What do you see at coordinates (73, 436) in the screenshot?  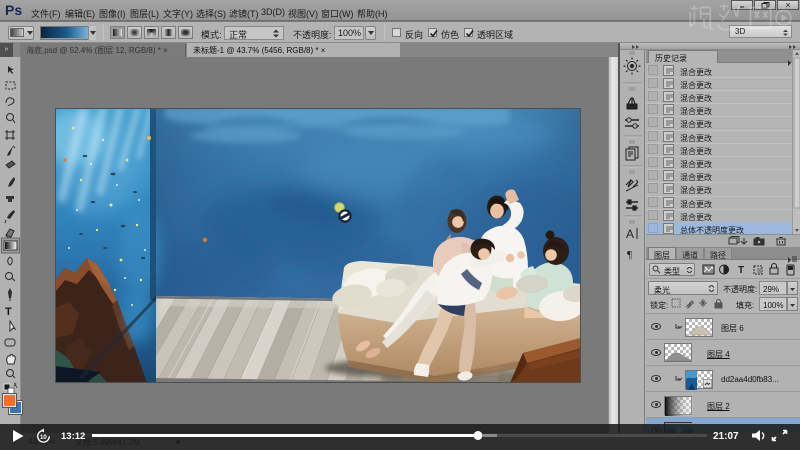 I see `svg-text: 13:12` at bounding box center [73, 436].